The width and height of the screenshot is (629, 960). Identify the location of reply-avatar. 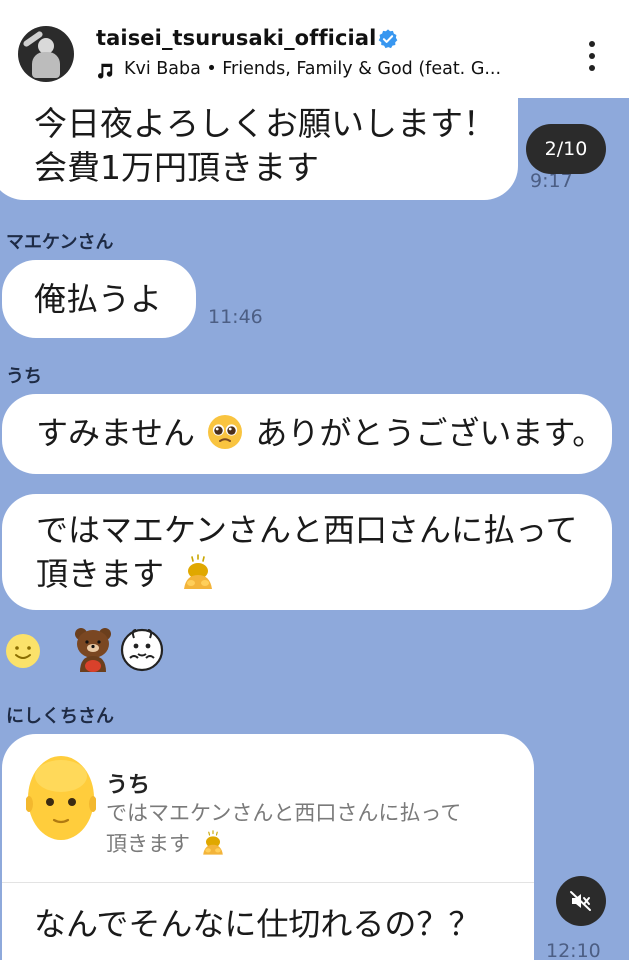
(61, 798).